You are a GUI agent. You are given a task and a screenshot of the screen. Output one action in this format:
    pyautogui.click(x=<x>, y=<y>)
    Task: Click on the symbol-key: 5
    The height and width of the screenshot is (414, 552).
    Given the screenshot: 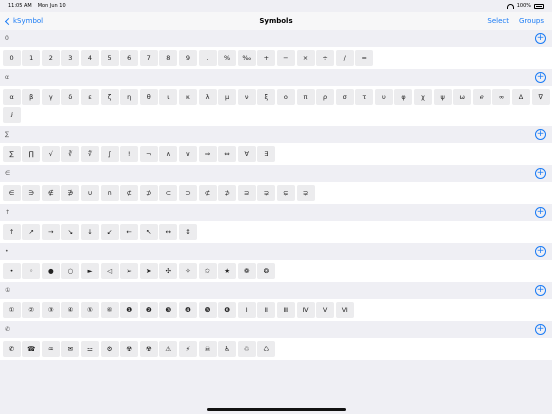 What is the action you would take?
    pyautogui.click(x=109, y=58)
    